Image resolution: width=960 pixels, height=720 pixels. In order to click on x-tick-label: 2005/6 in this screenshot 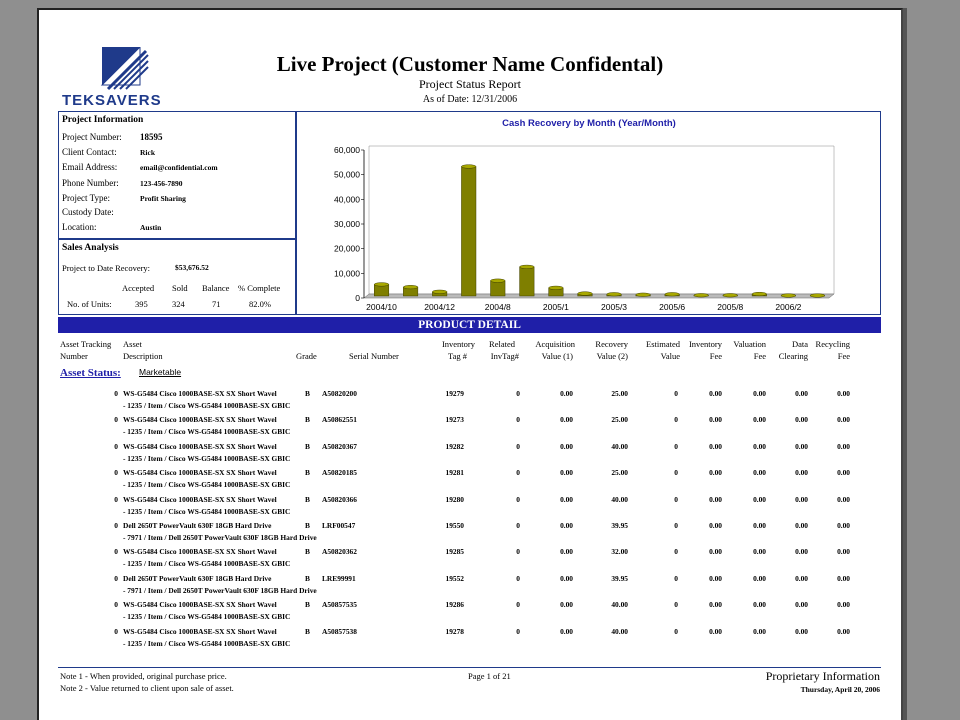, I will do `click(672, 307)`.